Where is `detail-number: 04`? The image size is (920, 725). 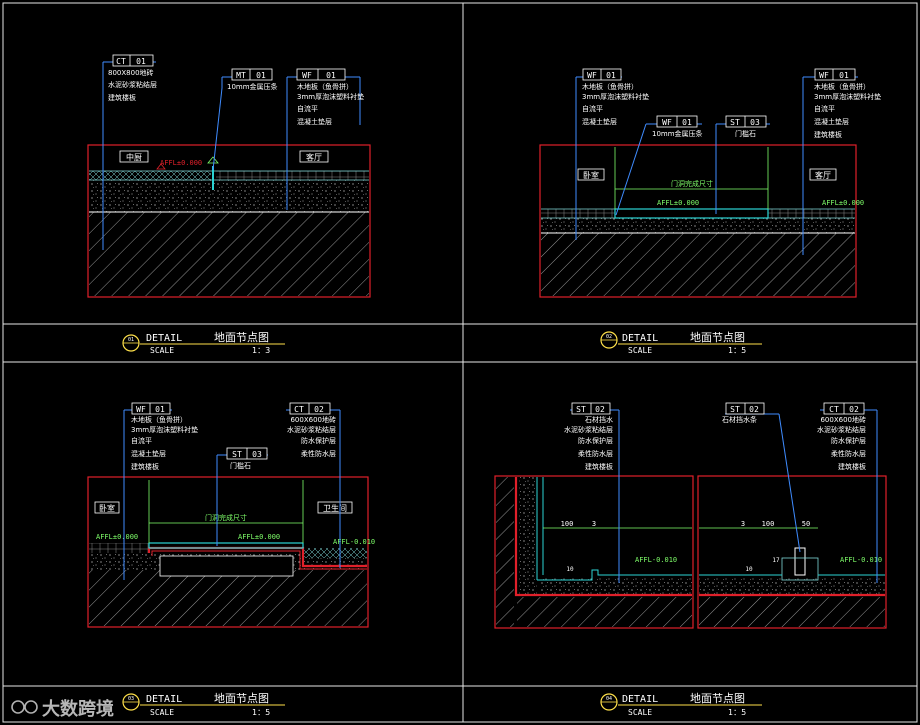 detail-number: 04 is located at coordinates (609, 699).